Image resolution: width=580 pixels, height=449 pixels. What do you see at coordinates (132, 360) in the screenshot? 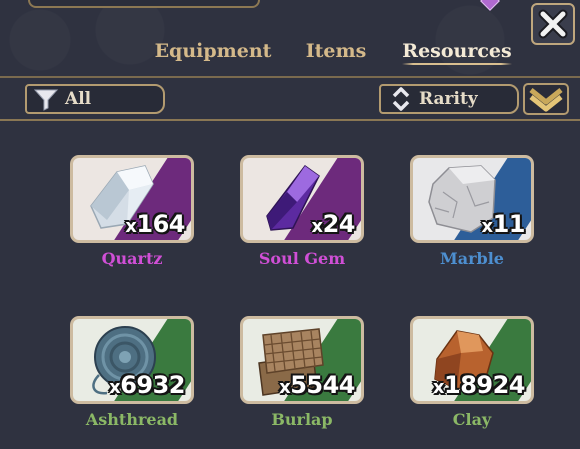
I see `resource-card: x6932` at bounding box center [132, 360].